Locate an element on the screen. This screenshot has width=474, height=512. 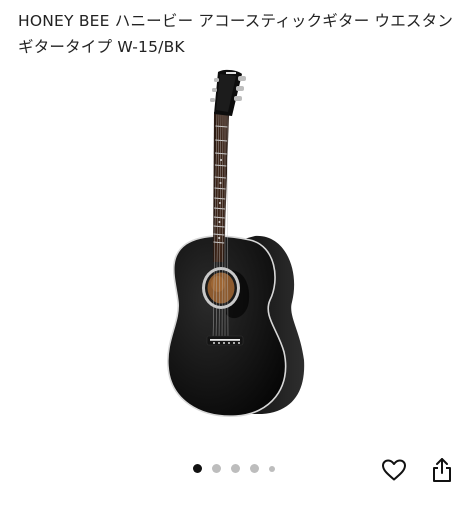
favorite-button is located at coordinates (394, 470).